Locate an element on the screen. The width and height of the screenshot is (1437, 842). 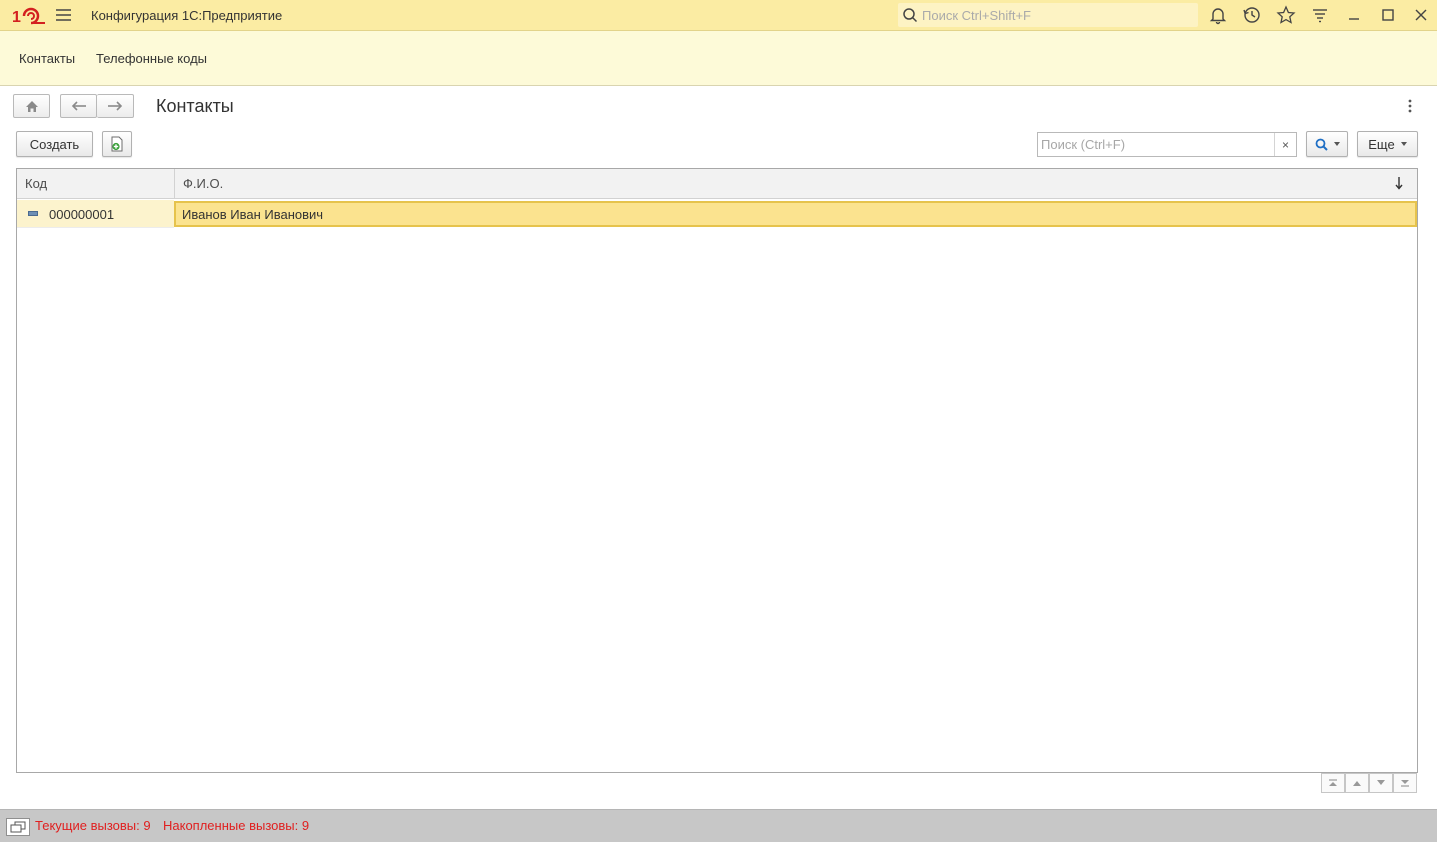
1c-logo-icon: 1 is located at coordinates (29, 16).